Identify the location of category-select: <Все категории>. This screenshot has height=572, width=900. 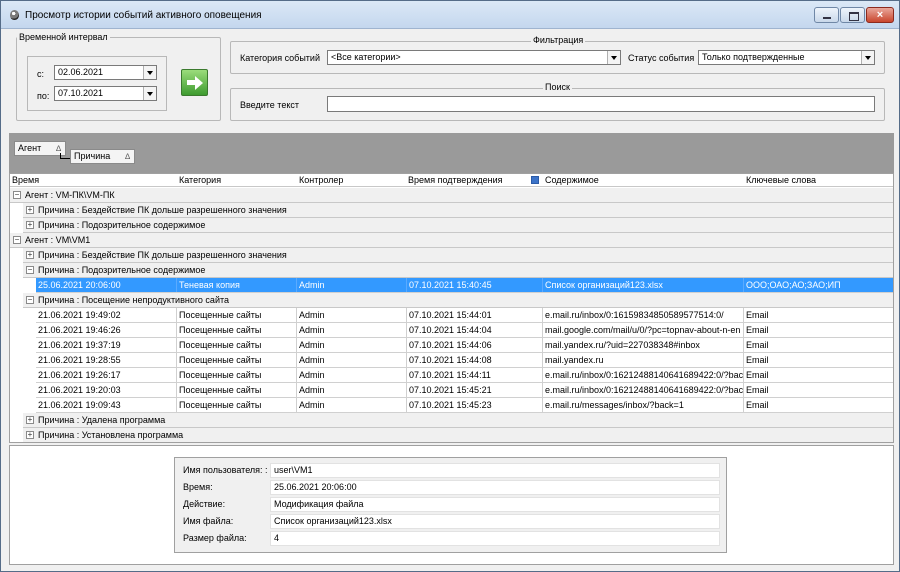
(474, 57).